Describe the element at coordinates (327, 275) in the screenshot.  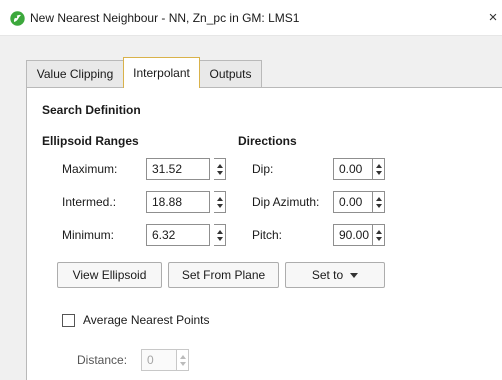
I see `set-to-label: Set to` at that location.